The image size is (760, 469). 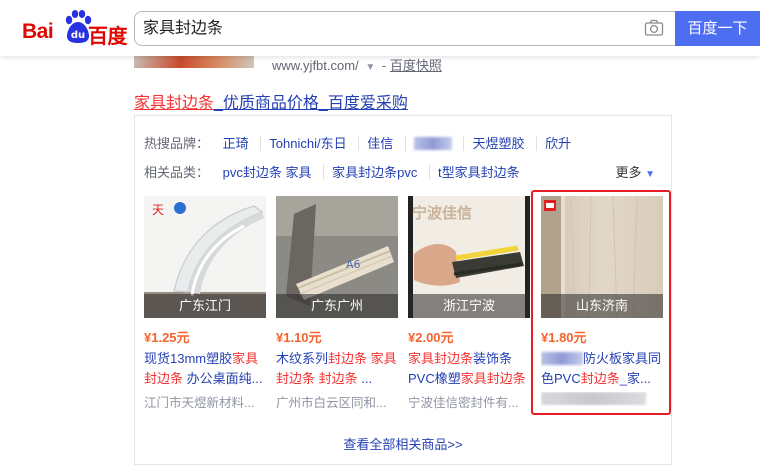 What do you see at coordinates (158, 210) in the screenshot?
I see `svg-text: 天` at bounding box center [158, 210].